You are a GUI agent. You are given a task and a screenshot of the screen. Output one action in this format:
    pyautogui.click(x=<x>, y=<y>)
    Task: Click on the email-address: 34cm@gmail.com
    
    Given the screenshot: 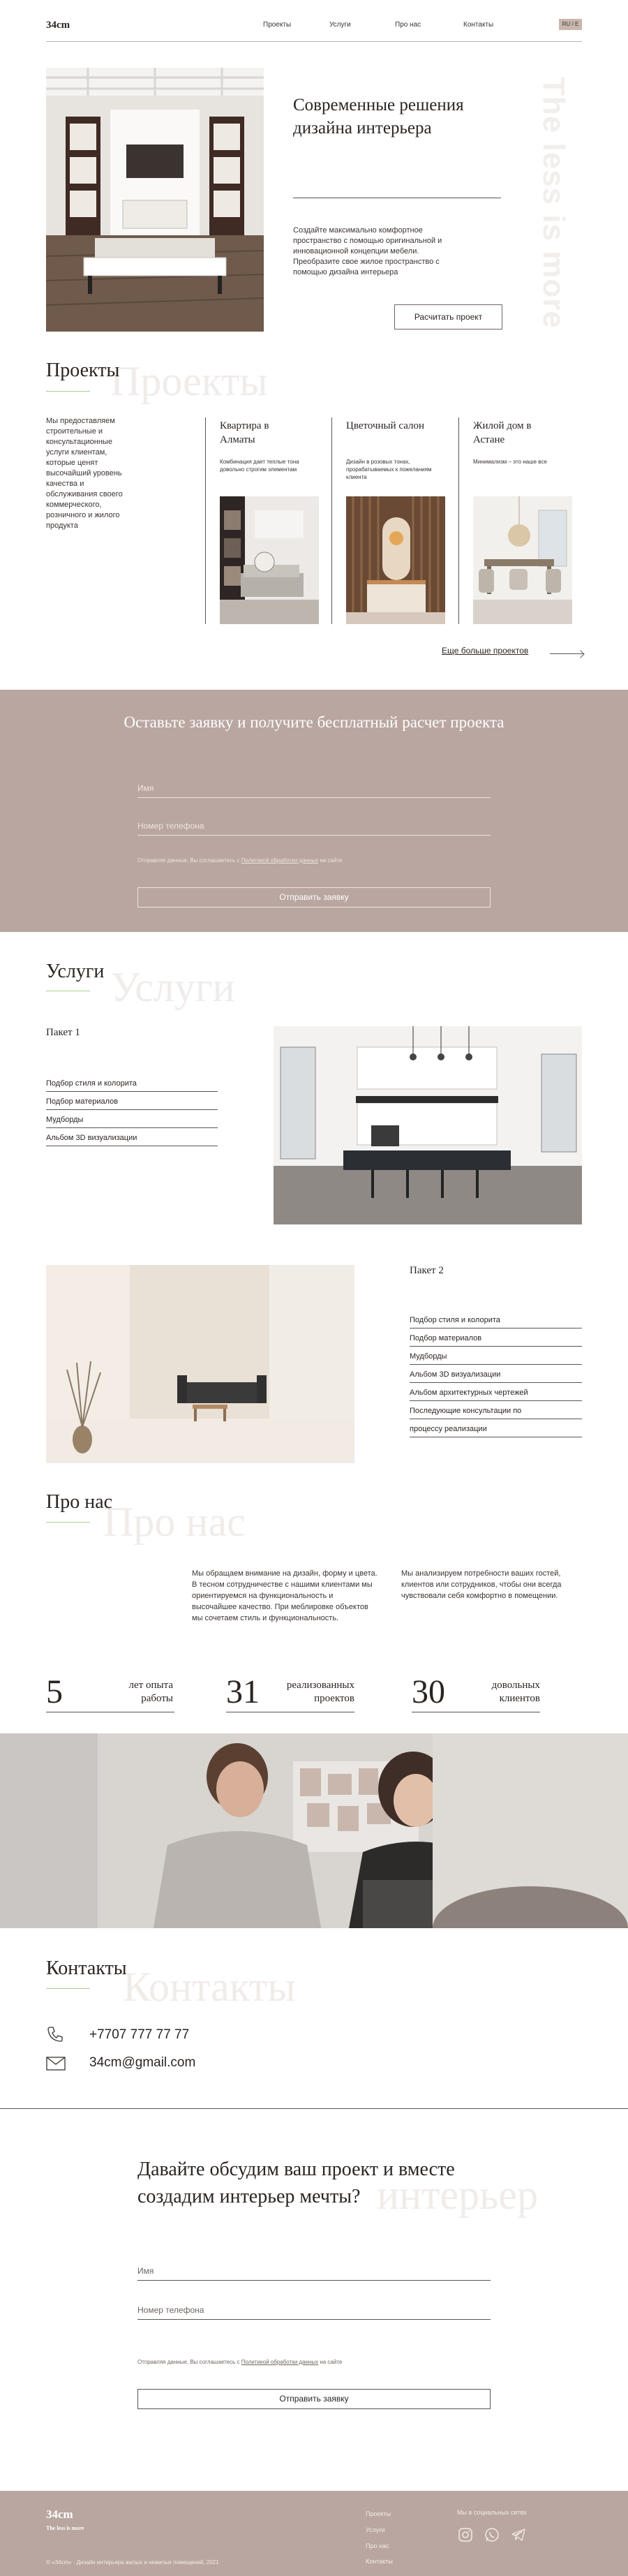 What is the action you would take?
    pyautogui.click(x=142, y=2063)
    